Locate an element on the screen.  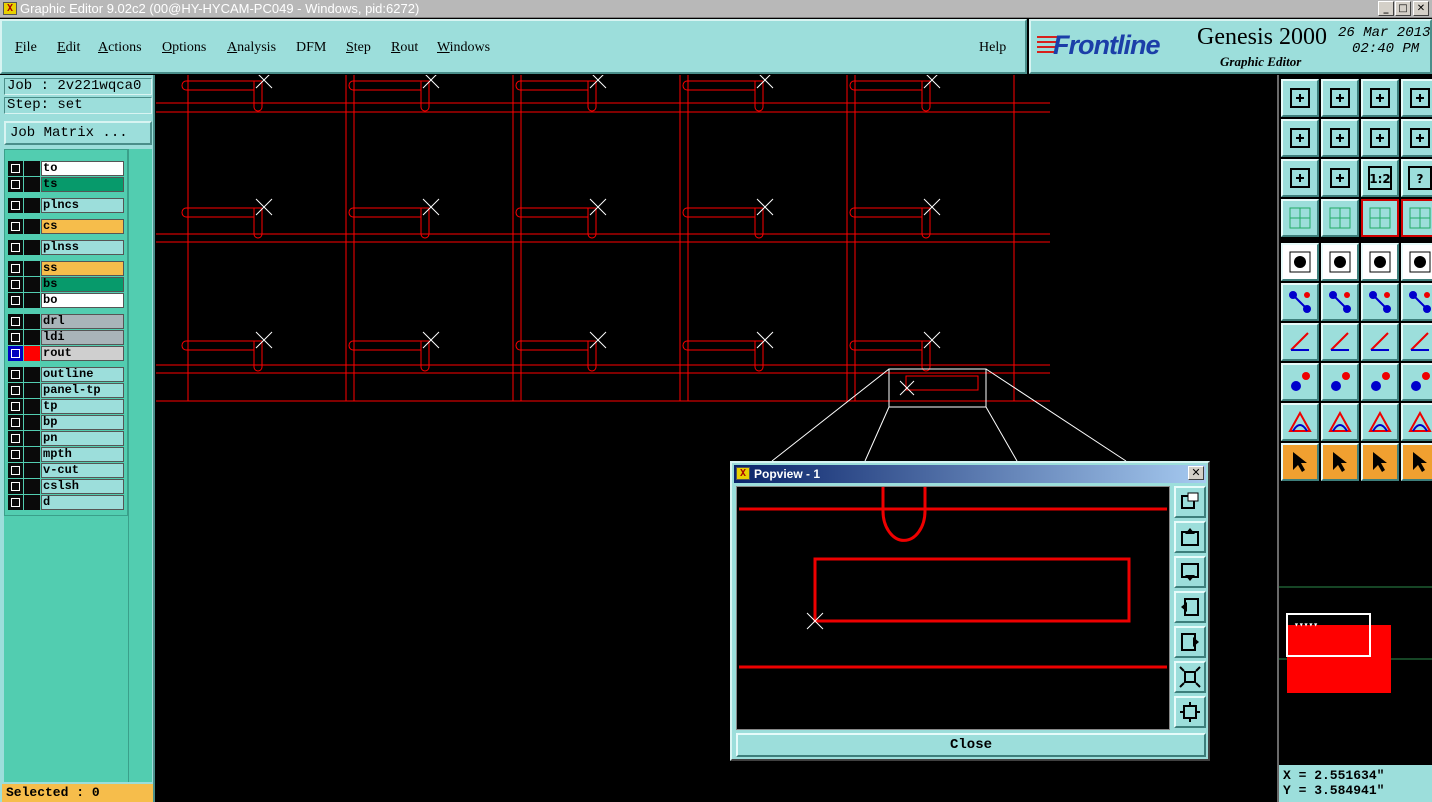
move-point-2-tool-button is located at coordinates (1416, 302).